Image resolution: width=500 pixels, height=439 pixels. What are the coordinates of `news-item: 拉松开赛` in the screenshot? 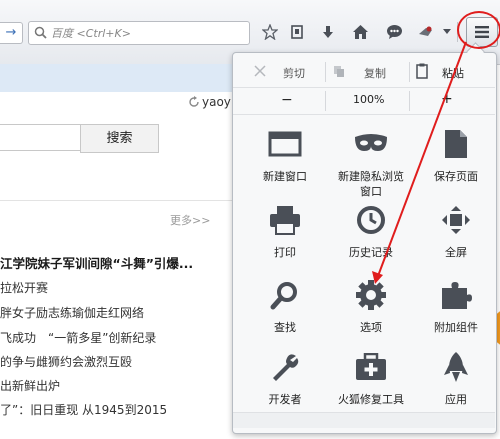 It's located at (24, 287).